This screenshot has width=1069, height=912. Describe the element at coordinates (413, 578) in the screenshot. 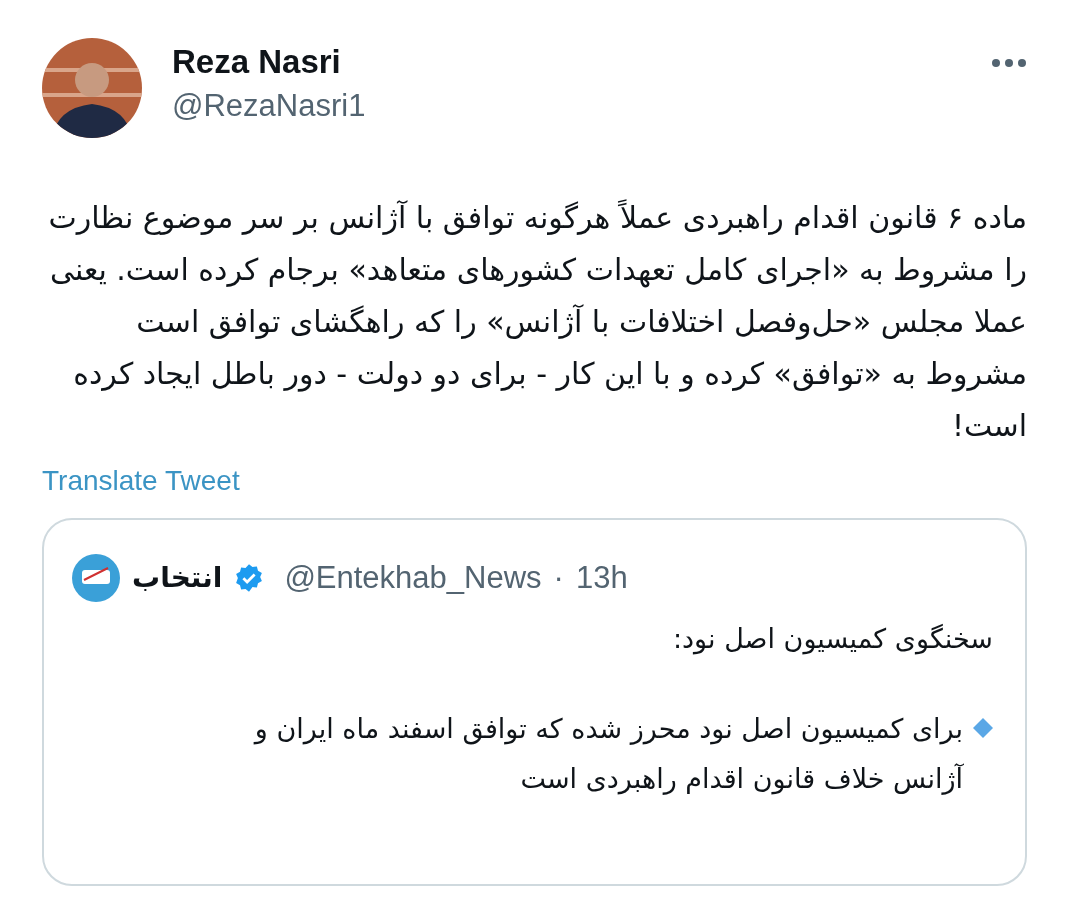

I see `quoted-author-handle: @Entekhab_News` at that location.